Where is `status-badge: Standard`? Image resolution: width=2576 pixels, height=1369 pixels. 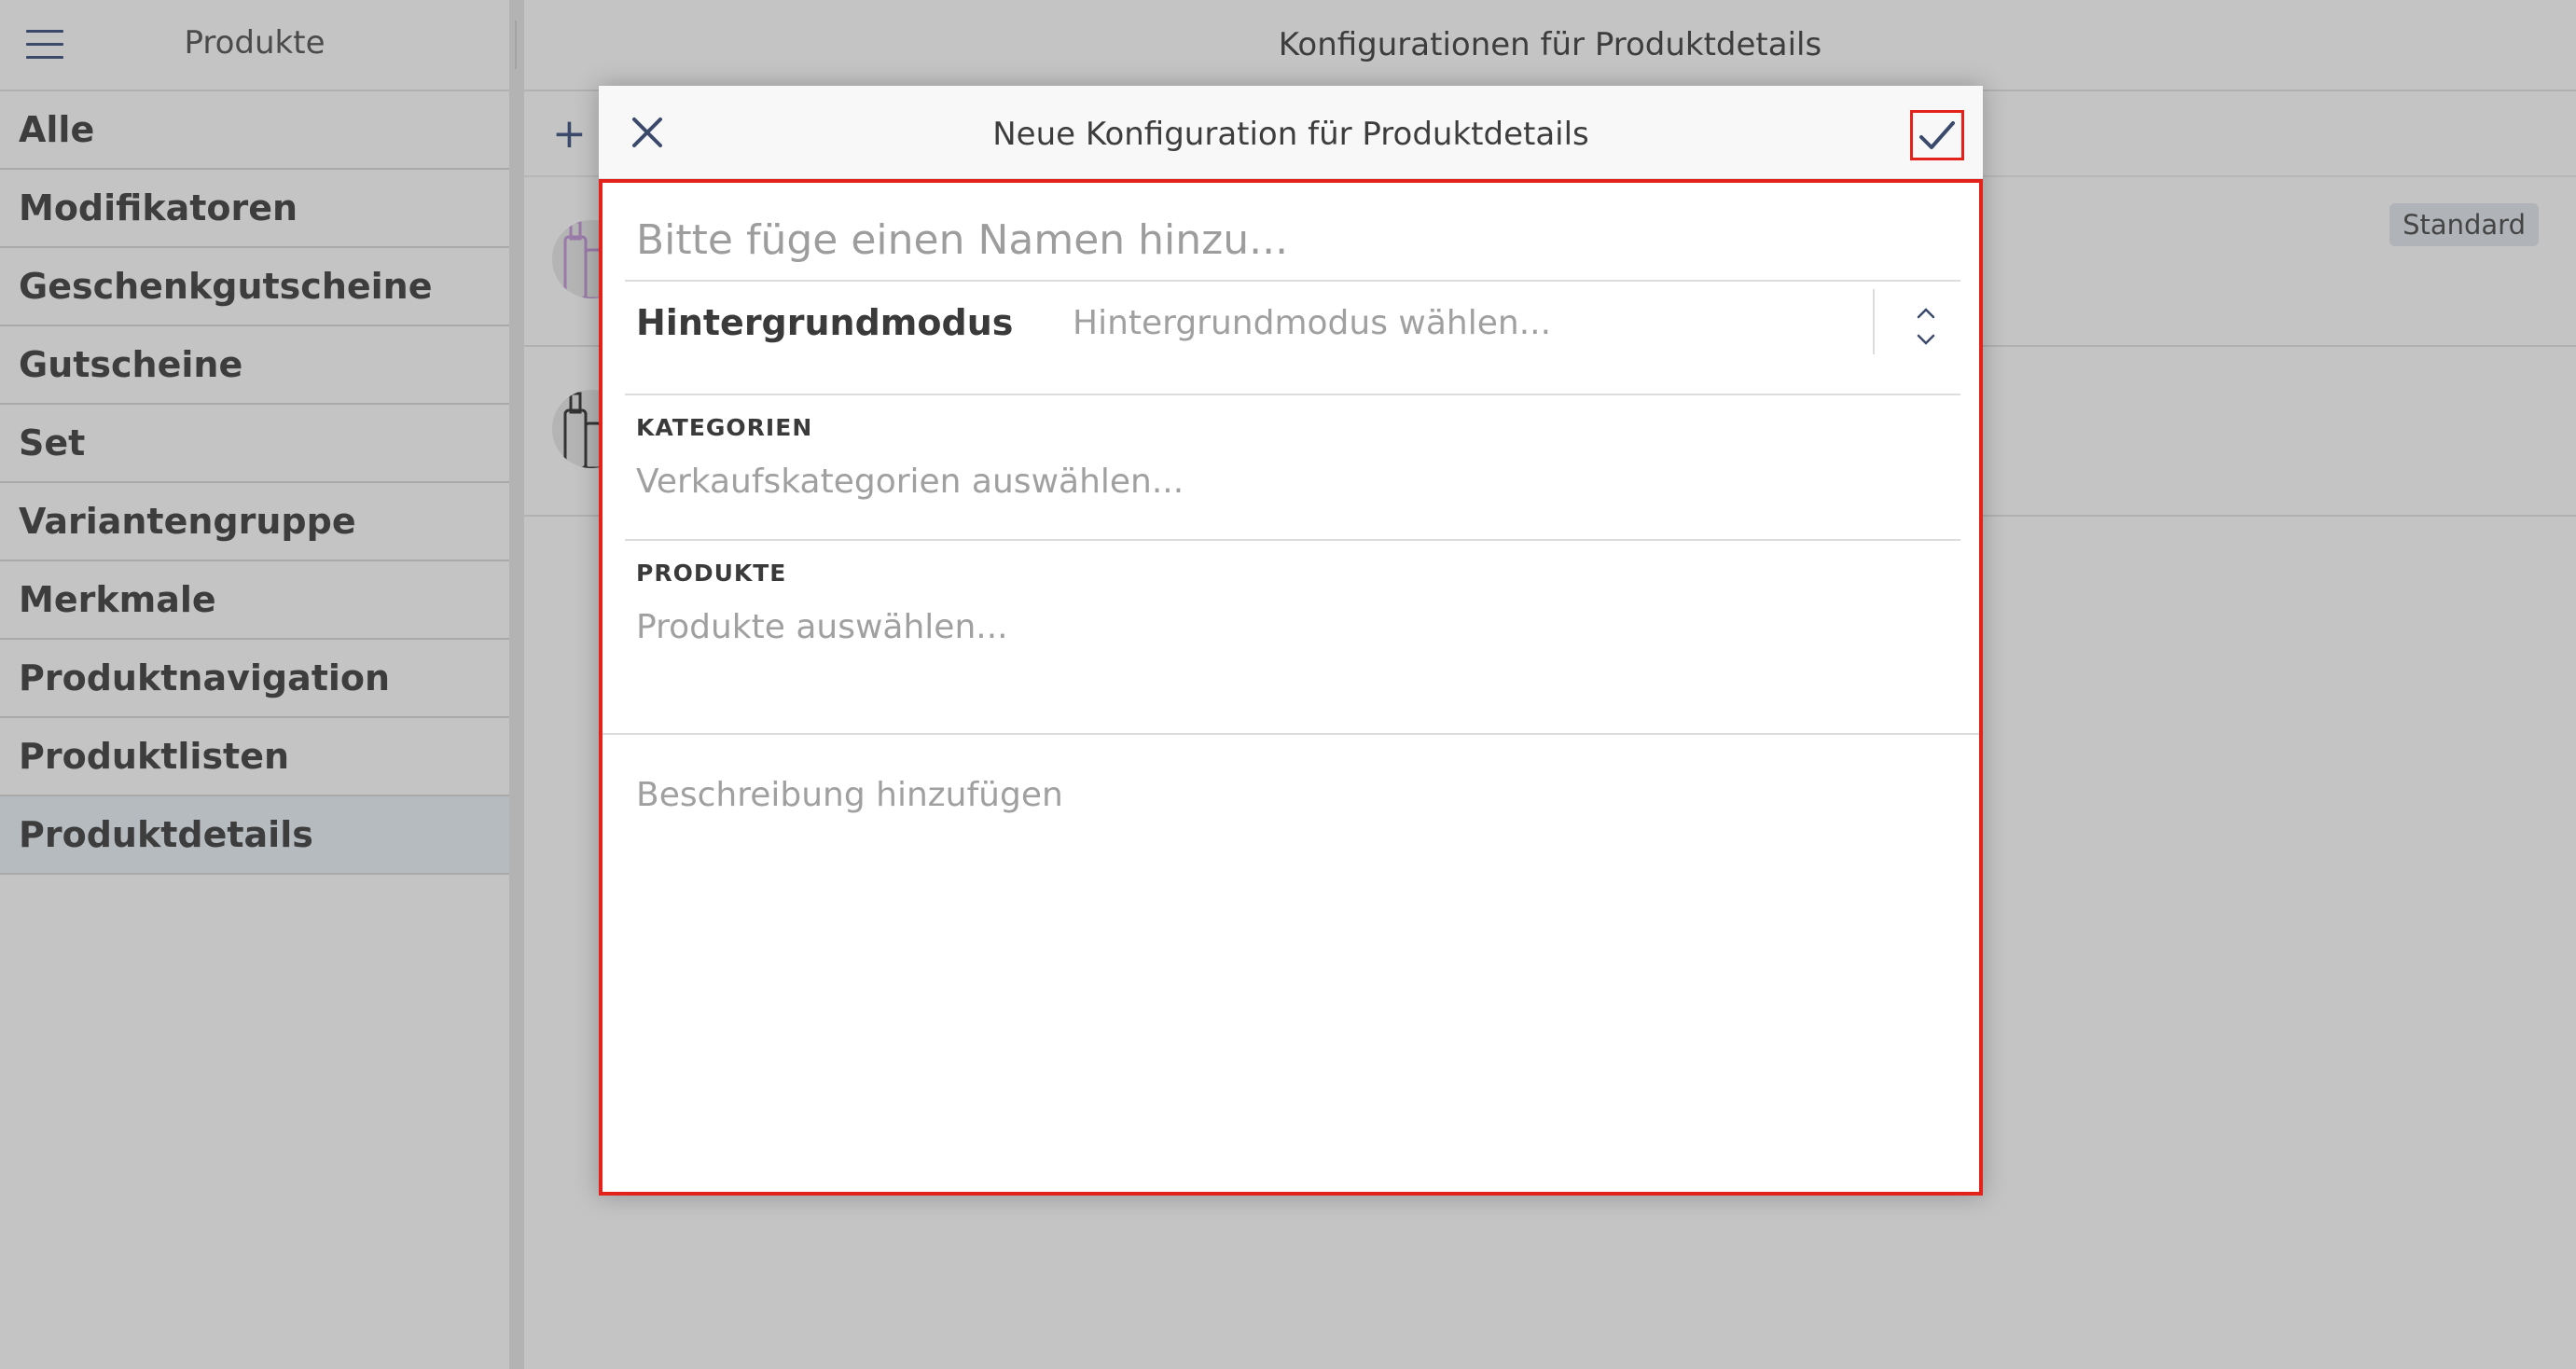 status-badge: Standard is located at coordinates (2464, 224).